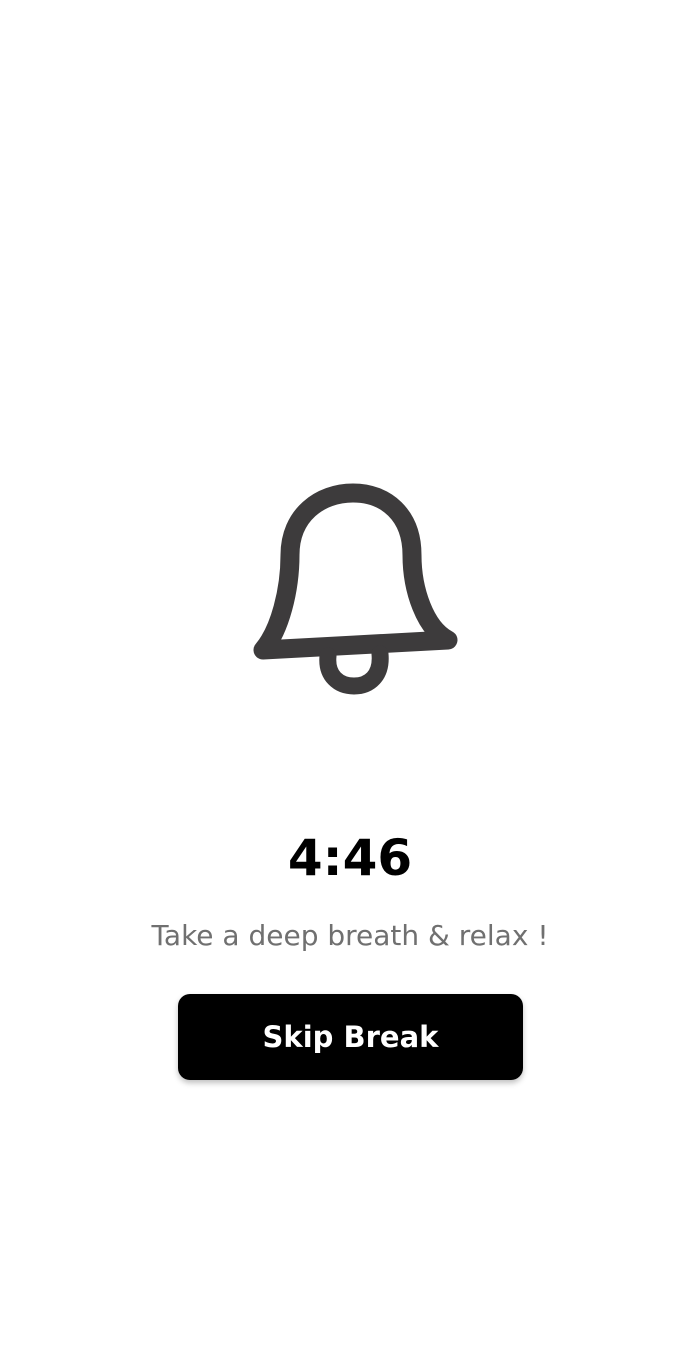  I want to click on relax-message: Take a deep breath & relax !, so click(350, 935).